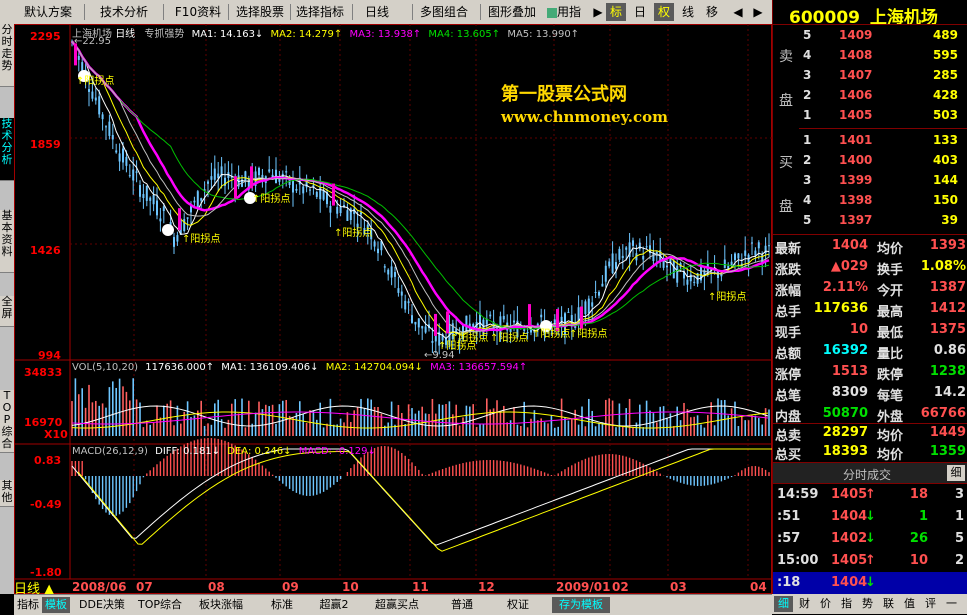 The width and height of the screenshot is (967, 615). Describe the element at coordinates (7, 493) in the screenshot. I see `tab-other: 其他` at that location.